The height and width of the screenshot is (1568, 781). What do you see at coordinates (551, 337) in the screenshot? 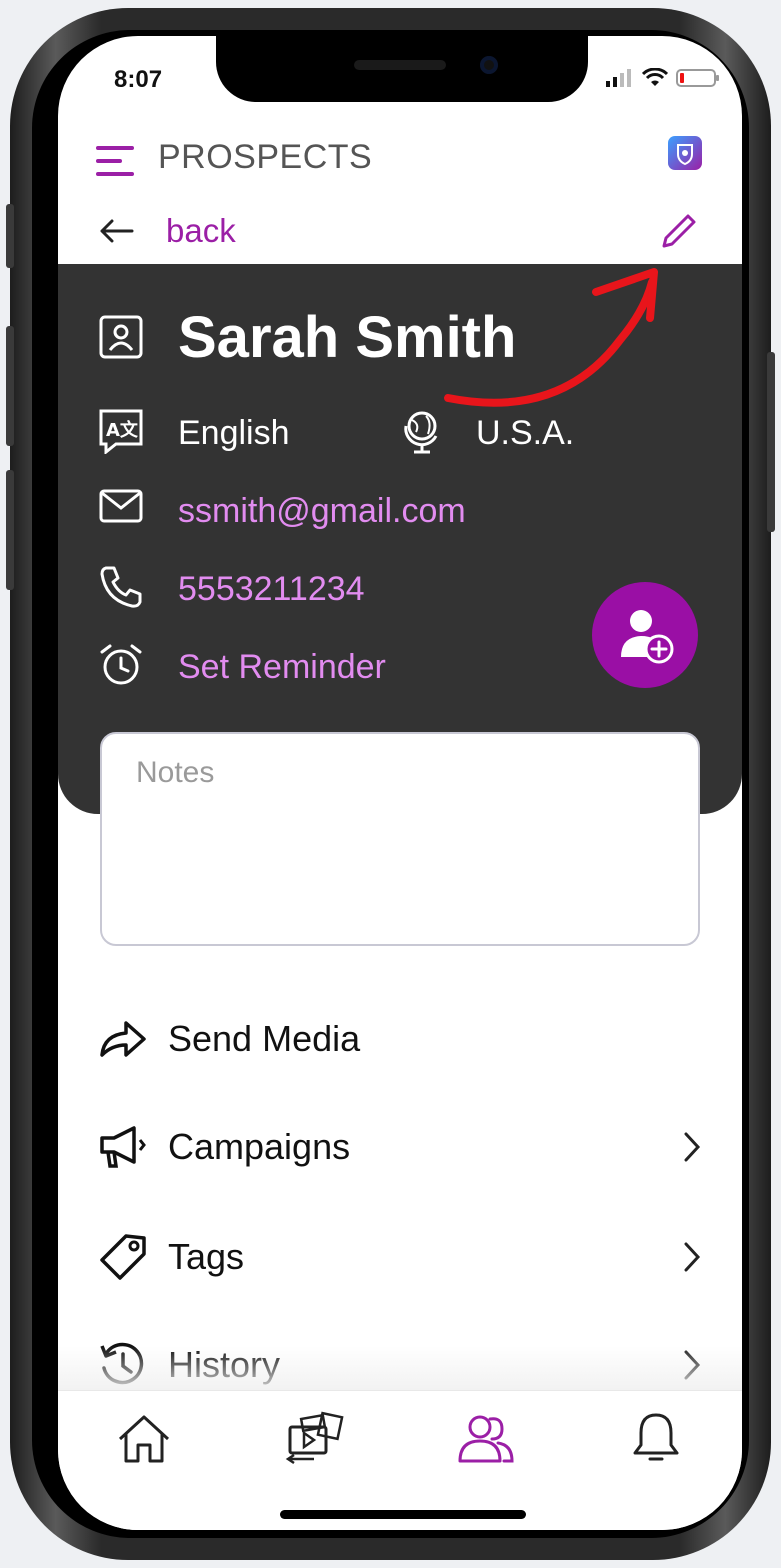
I see `annotation-arrow` at bounding box center [551, 337].